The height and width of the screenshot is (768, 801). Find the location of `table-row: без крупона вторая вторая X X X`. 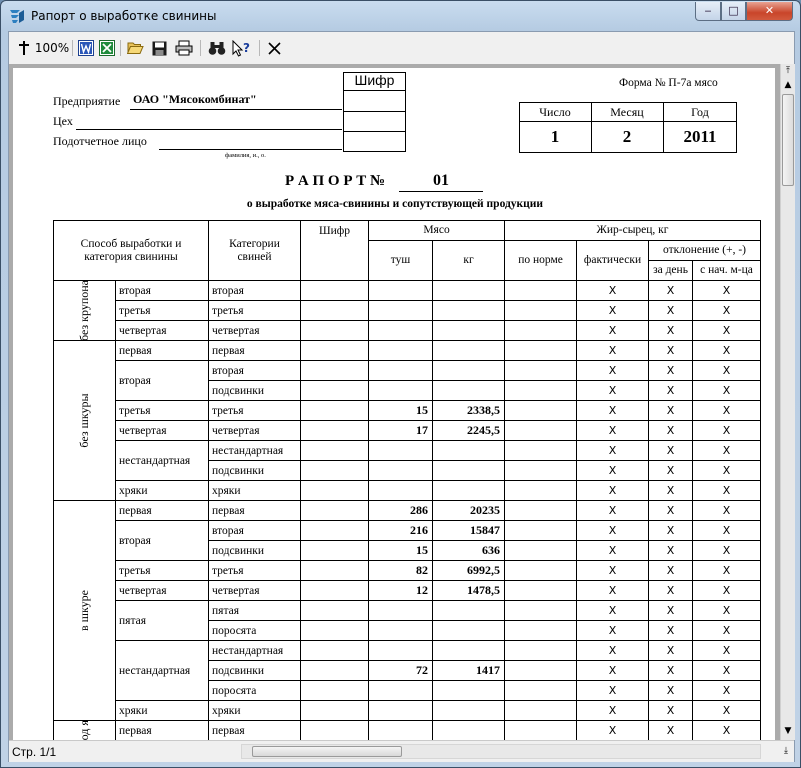

table-row: без крупона вторая вторая X X X is located at coordinates (407, 310).